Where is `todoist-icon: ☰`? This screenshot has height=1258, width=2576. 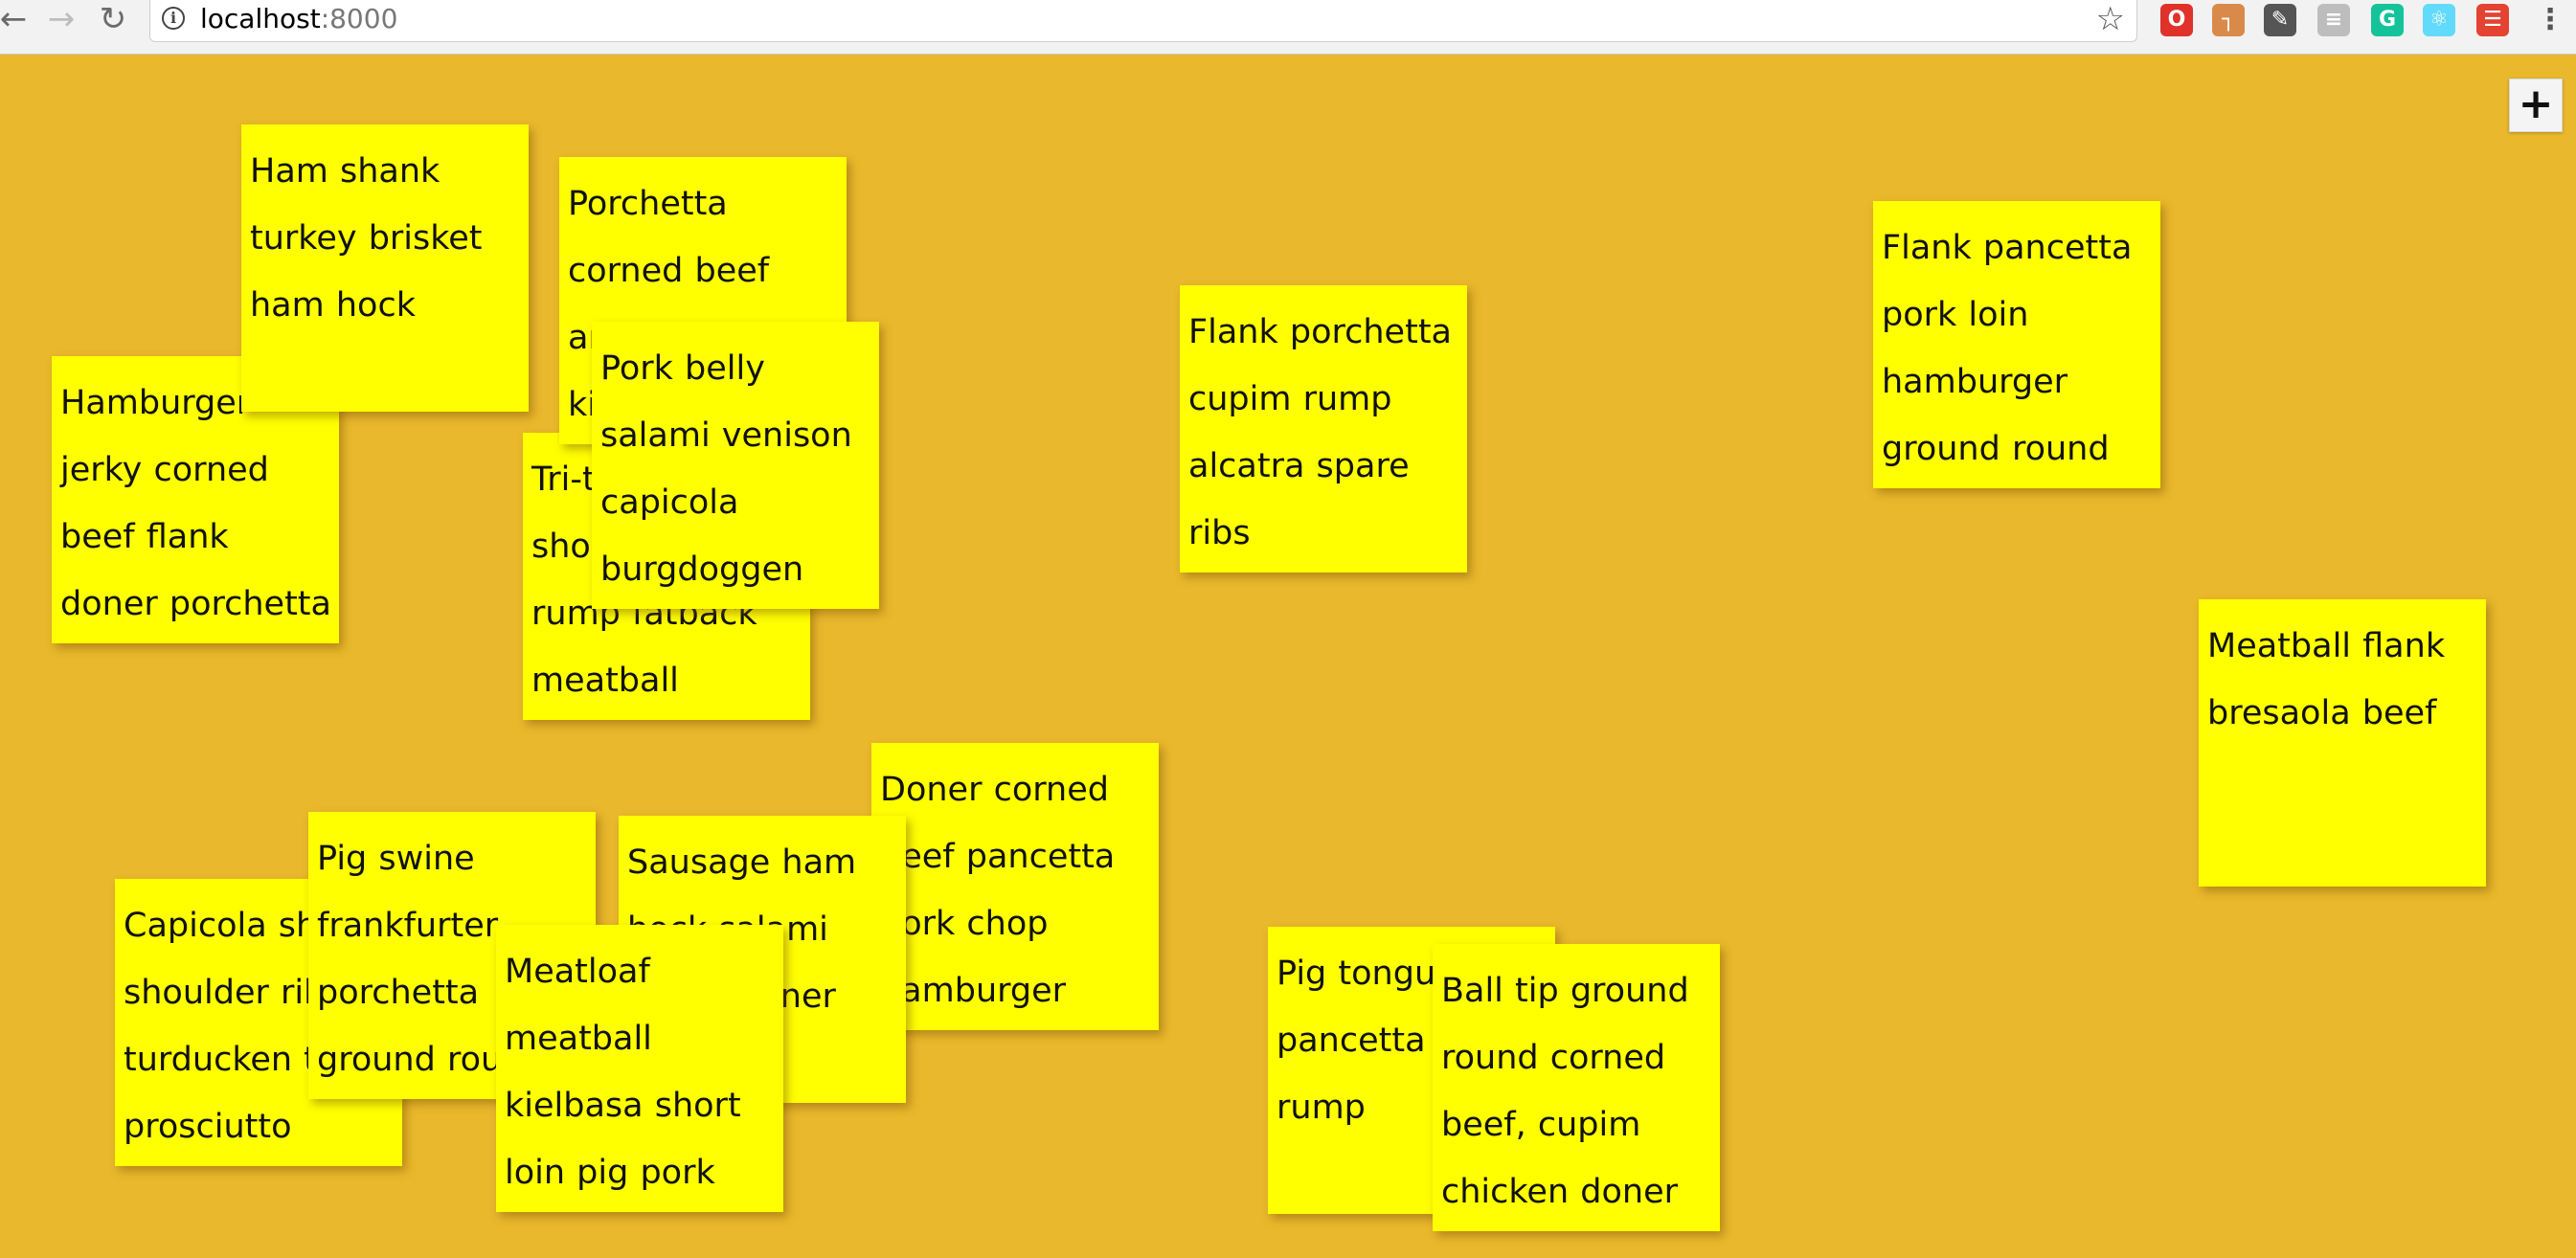 todoist-icon: ☰ is located at coordinates (2492, 20).